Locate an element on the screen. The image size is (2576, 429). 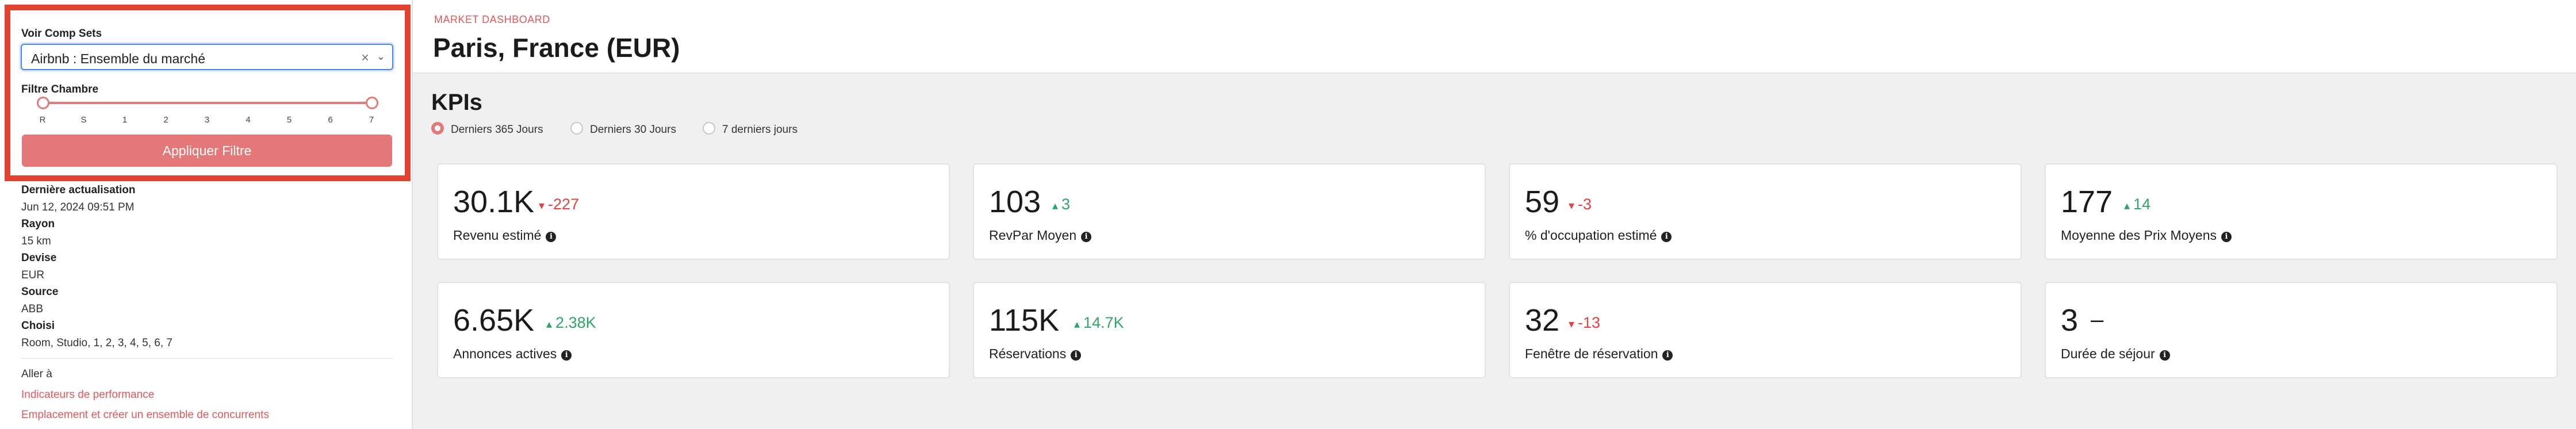
kpi-value: 103 is located at coordinates (1015, 202).